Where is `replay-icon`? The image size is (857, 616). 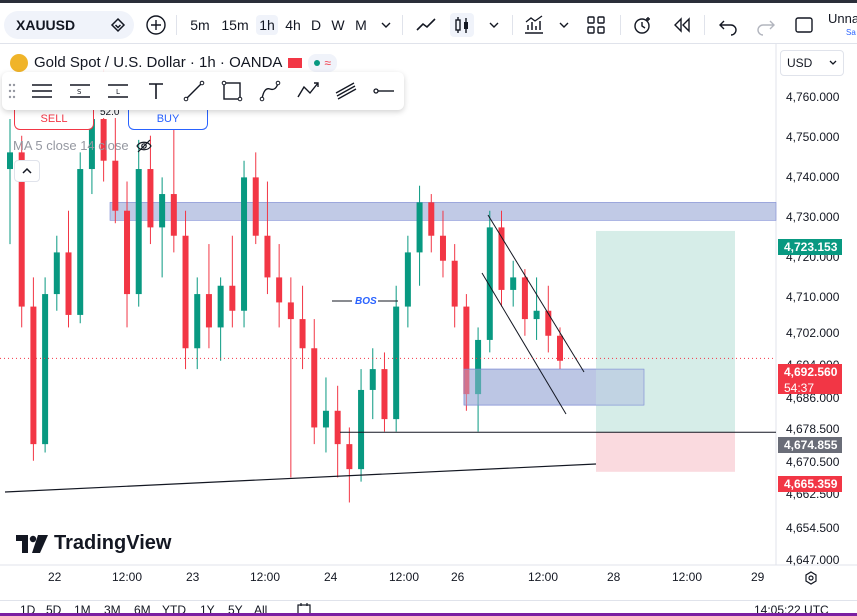 replay-icon is located at coordinates (682, 25).